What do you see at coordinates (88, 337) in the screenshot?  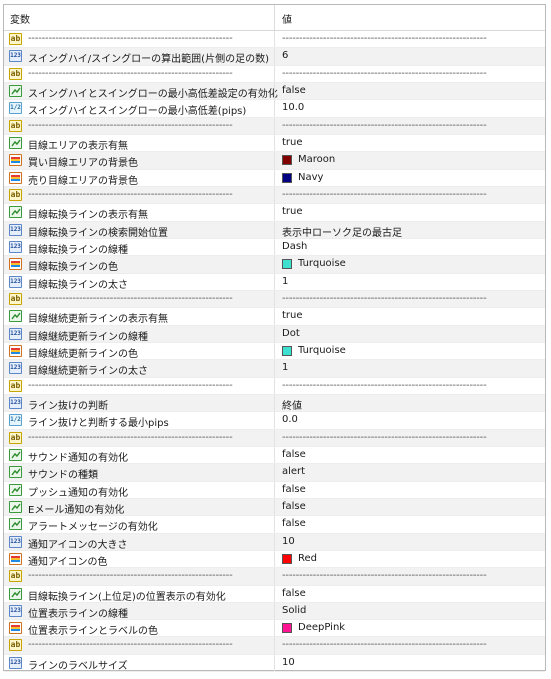 I see `parameter-name: 目線継続更新ラインの線種` at bounding box center [88, 337].